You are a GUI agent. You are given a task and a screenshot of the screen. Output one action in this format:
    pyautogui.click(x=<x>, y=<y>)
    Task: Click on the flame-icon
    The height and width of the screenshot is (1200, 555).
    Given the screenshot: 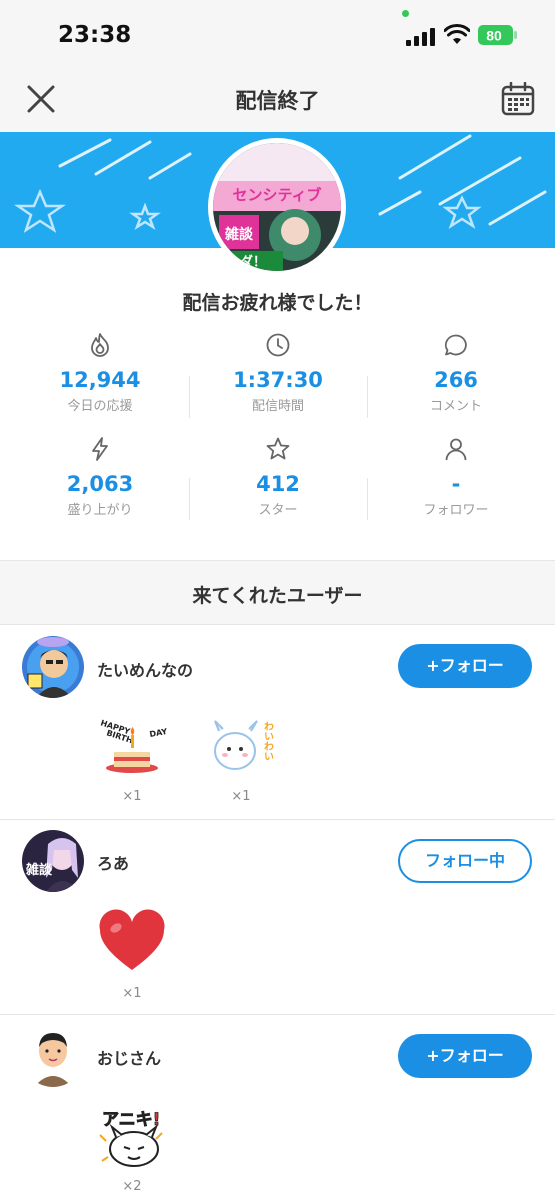 What is the action you would take?
    pyautogui.click(x=100, y=345)
    